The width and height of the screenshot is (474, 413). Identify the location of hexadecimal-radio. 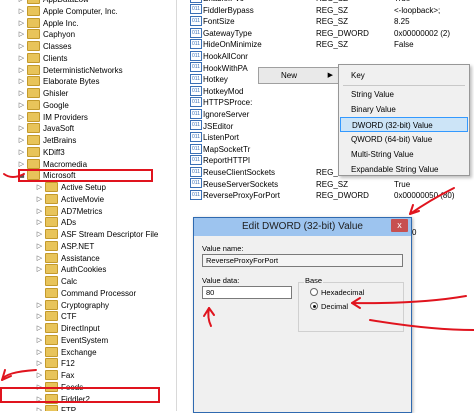
(314, 292).